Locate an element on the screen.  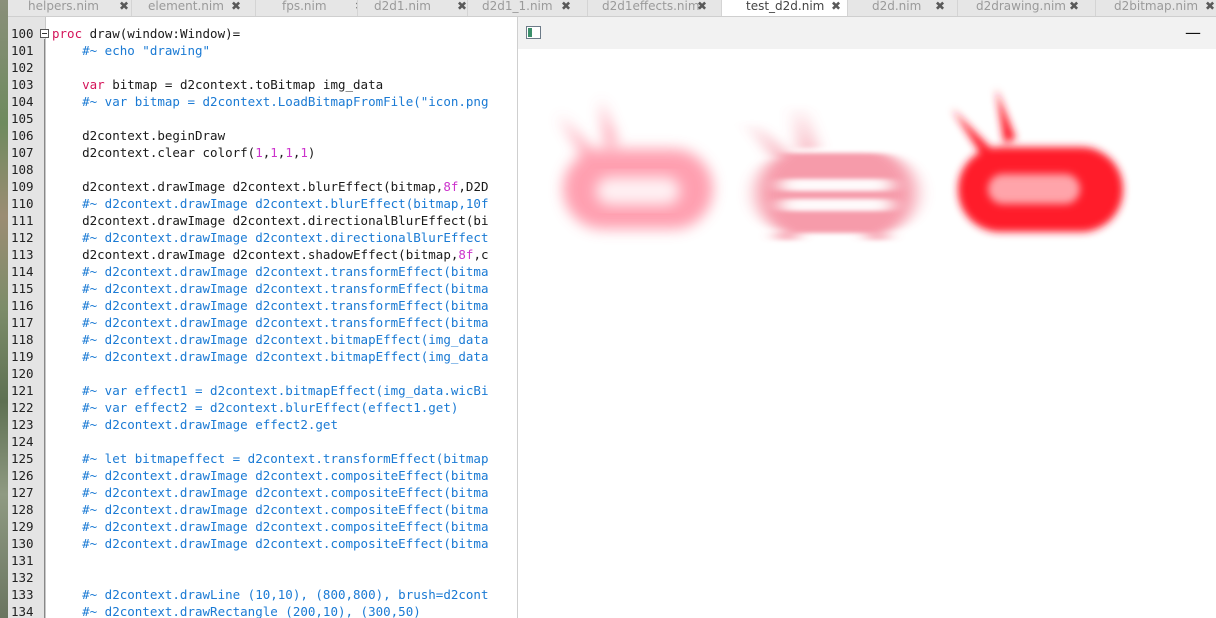
line-number: 125 is located at coordinates (22, 458).